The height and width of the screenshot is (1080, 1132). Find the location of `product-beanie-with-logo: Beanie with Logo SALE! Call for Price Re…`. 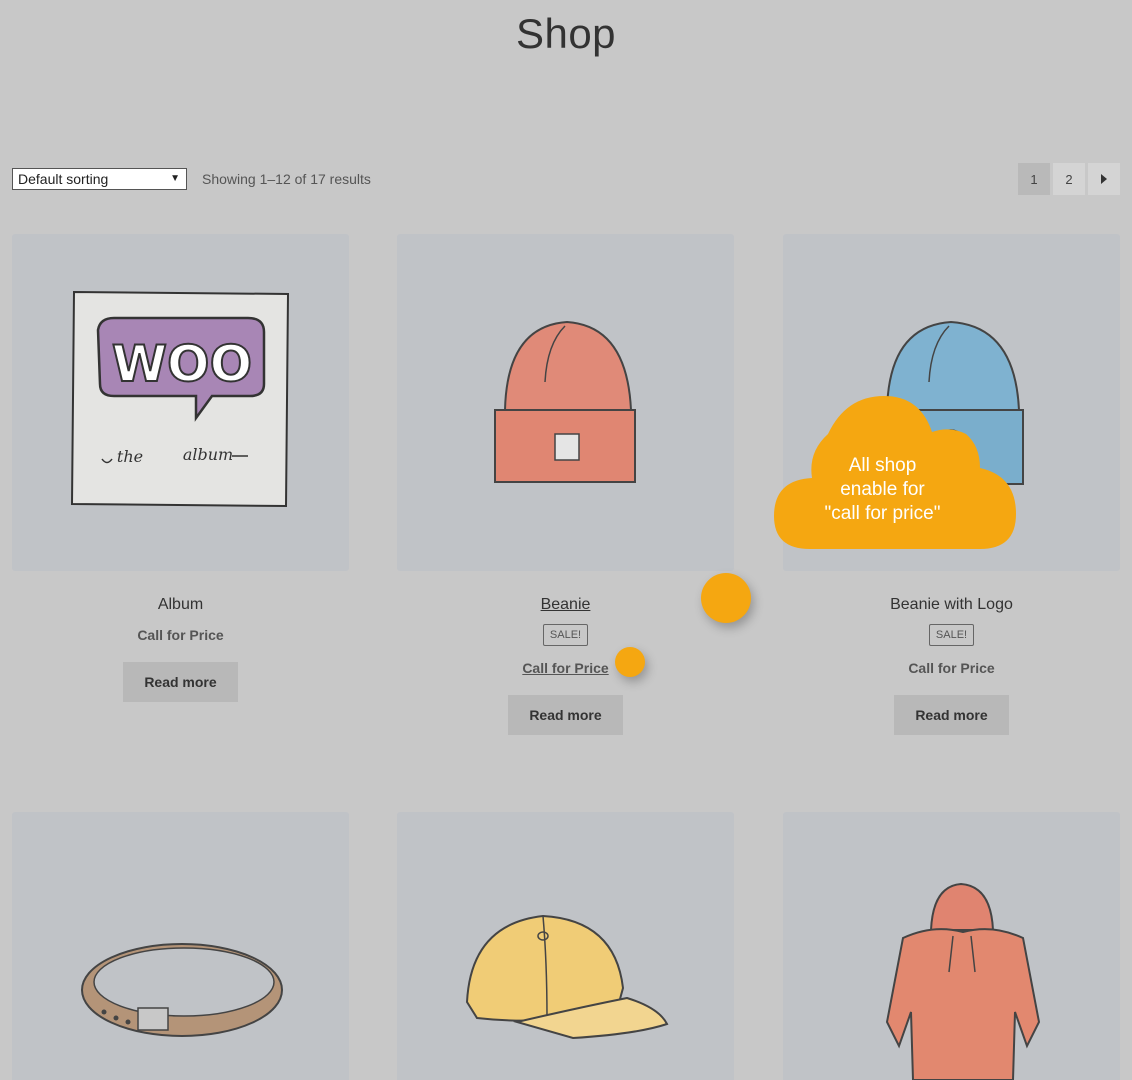

product-beanie-with-logo: Beanie with Logo SALE! Call for Price Re… is located at coordinates (951, 665).